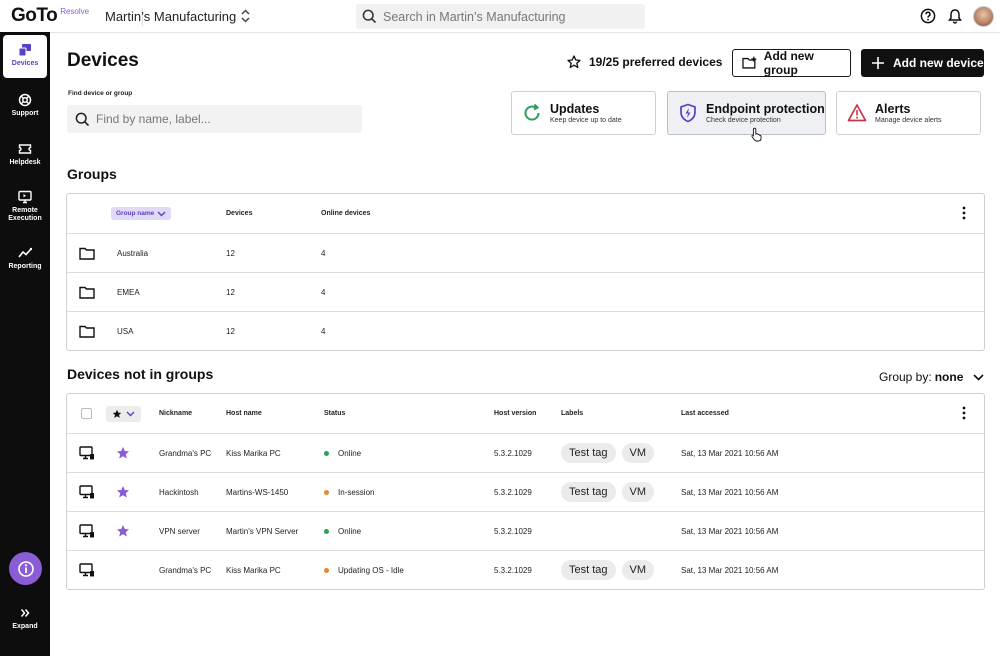 This screenshot has width=1000, height=656. What do you see at coordinates (141, 213) in the screenshot?
I see `sort-group-name: Group name` at bounding box center [141, 213].